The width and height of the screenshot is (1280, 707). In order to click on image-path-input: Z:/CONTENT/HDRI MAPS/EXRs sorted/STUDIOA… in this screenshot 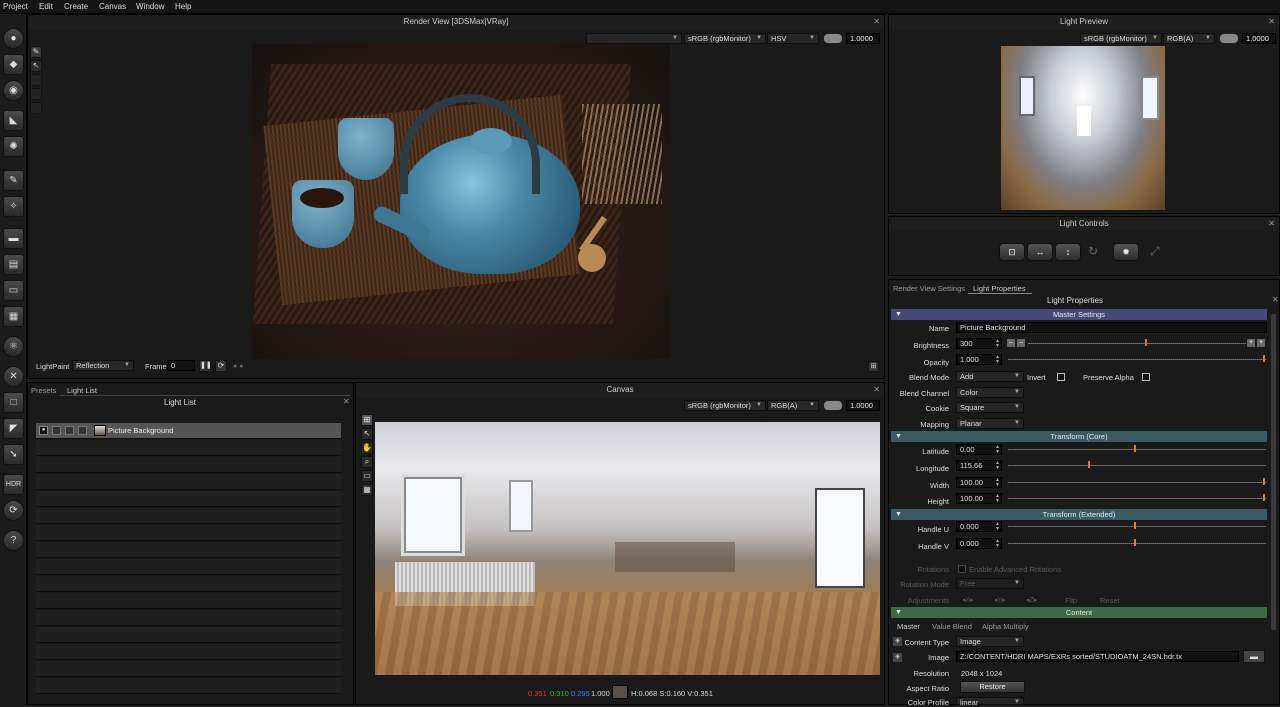, I will do `click(1097, 656)`.